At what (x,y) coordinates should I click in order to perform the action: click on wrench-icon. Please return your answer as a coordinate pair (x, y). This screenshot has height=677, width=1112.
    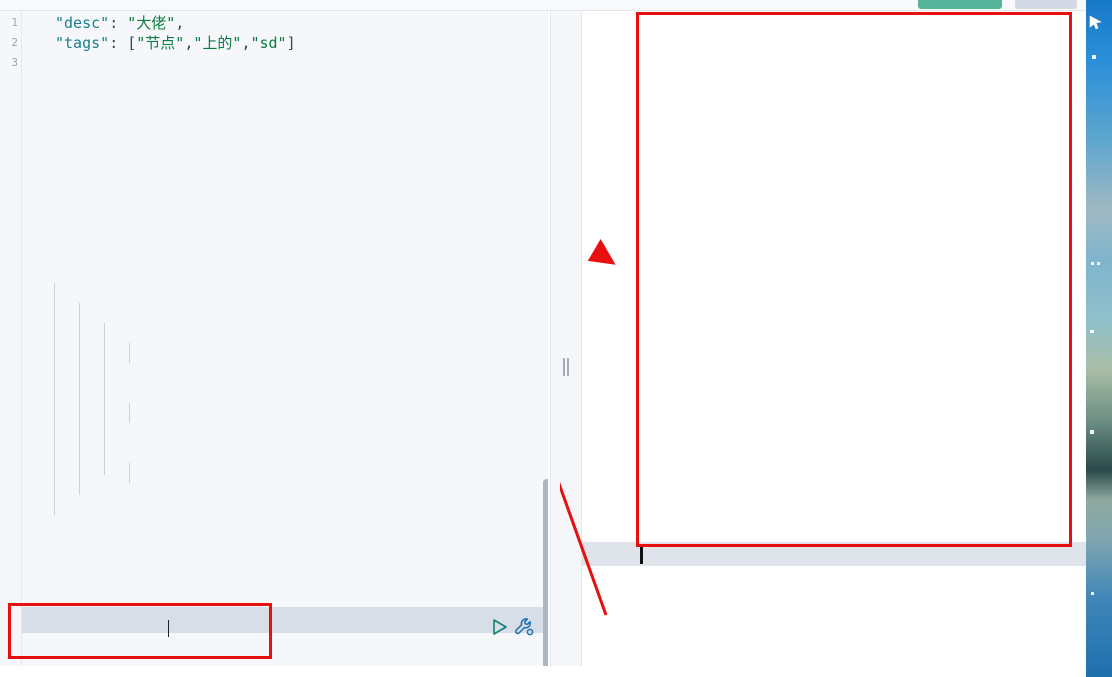
    Looking at the image, I should click on (525, 627).